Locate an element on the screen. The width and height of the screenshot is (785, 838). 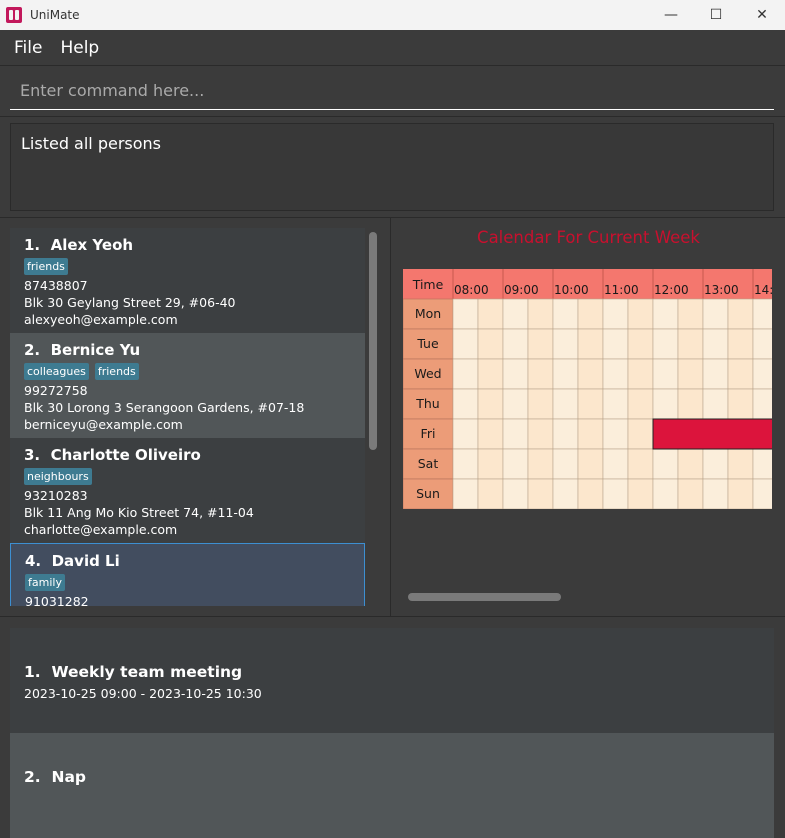
day-label: Thu is located at coordinates (427, 403).